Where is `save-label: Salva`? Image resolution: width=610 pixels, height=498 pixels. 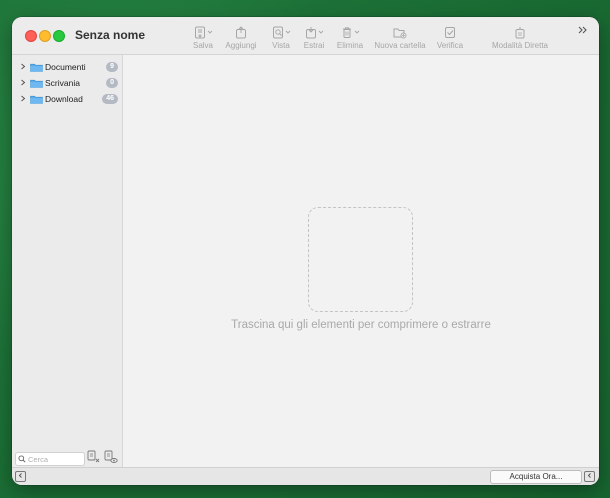
save-label: Salva is located at coordinates (202, 45).